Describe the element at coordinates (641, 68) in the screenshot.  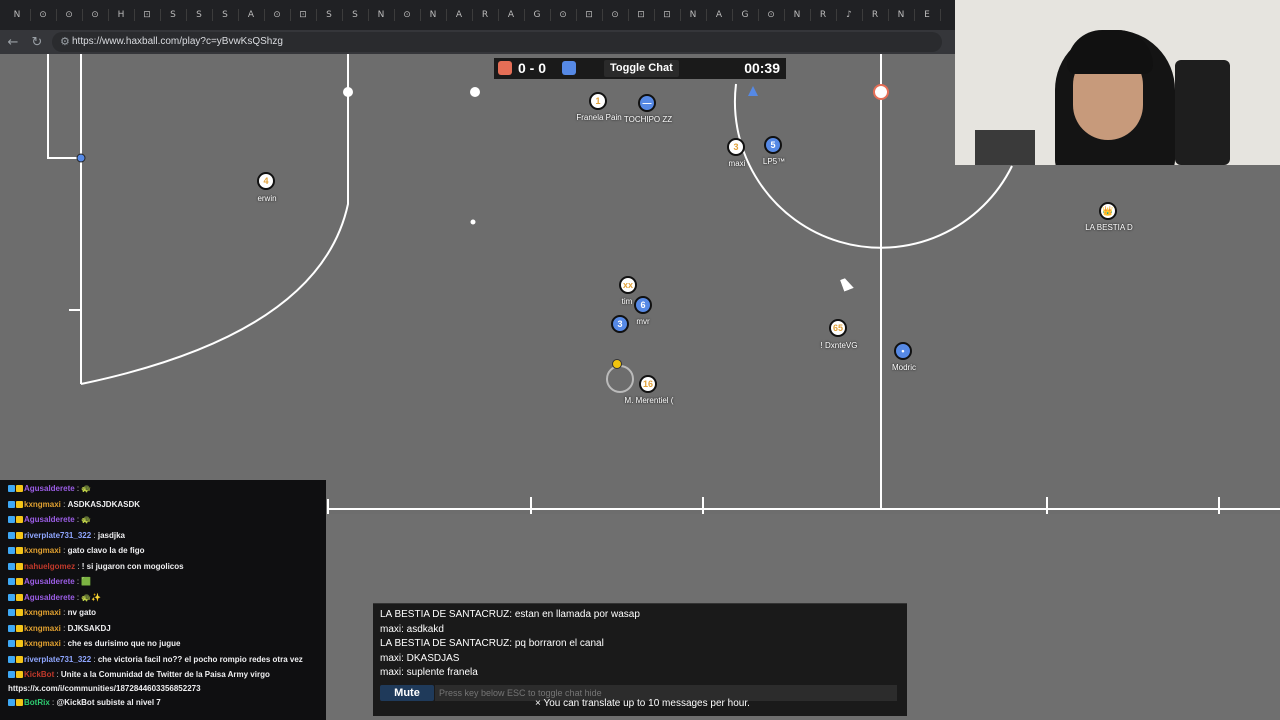
I see `toggle-chat-button: Toggle Chat` at that location.